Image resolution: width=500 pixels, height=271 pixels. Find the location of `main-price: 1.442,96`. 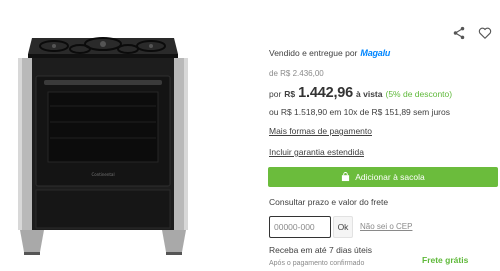

main-price: 1.442,96 is located at coordinates (326, 93).